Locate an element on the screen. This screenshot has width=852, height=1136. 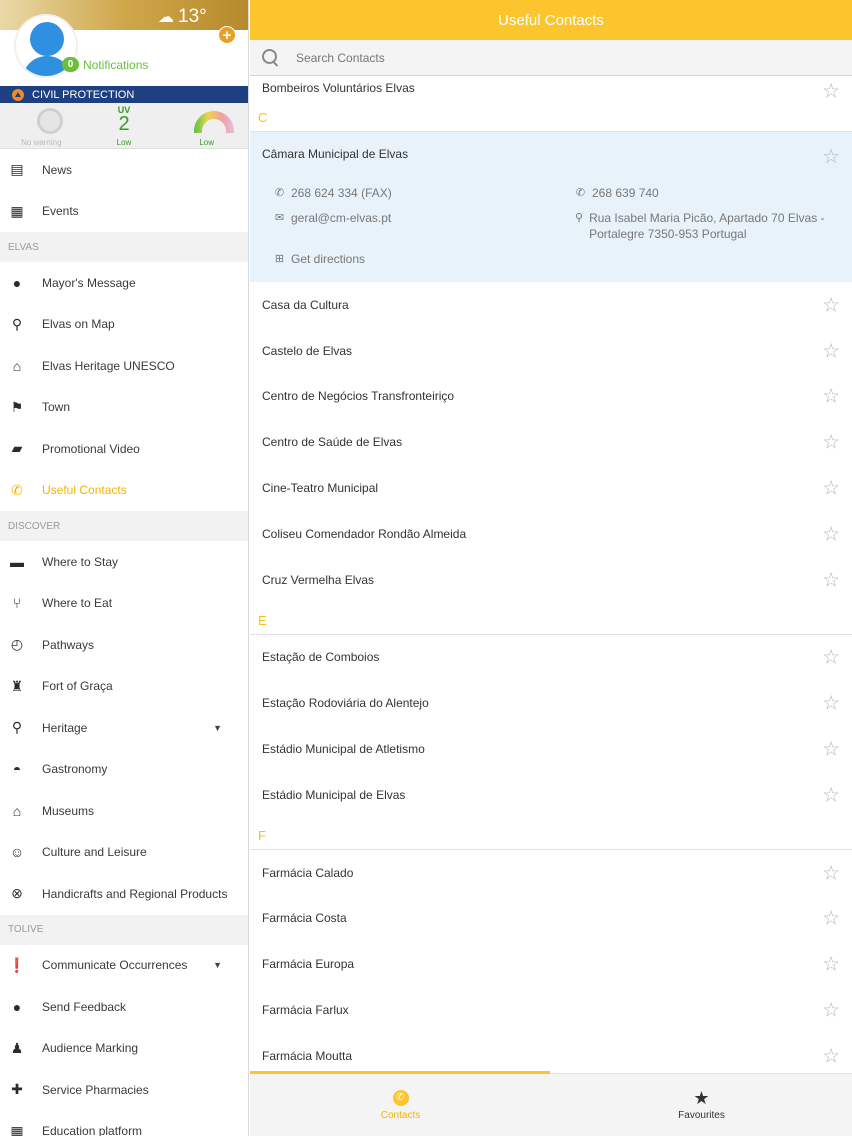
list-item: Farmácia Europa ☆ is located at coordinates (551, 964).